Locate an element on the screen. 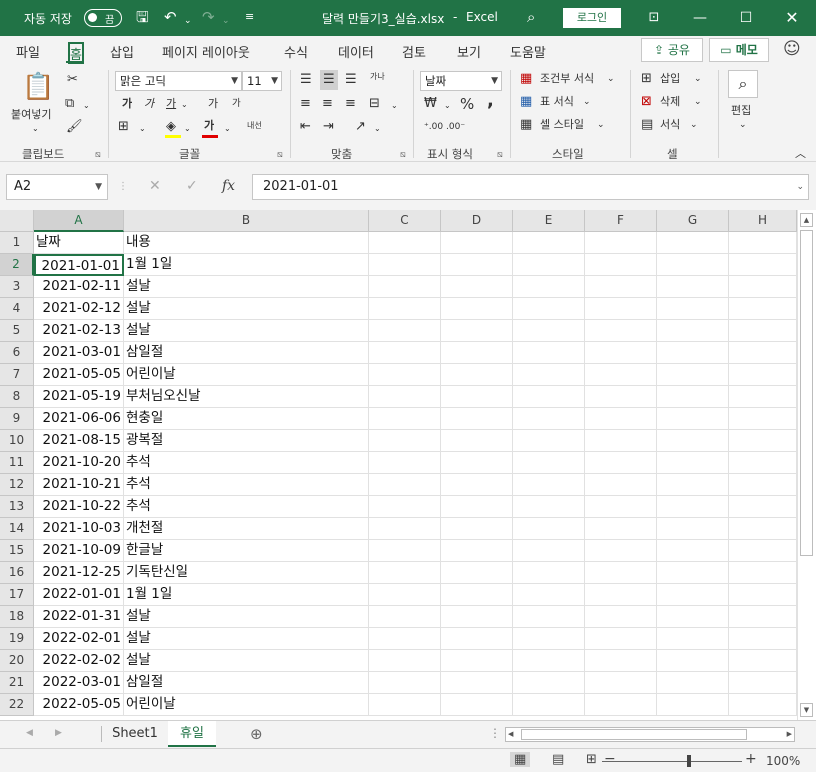 Image resolution: width=816 pixels, height=772 pixels. column-header-g: G is located at coordinates (693, 221).